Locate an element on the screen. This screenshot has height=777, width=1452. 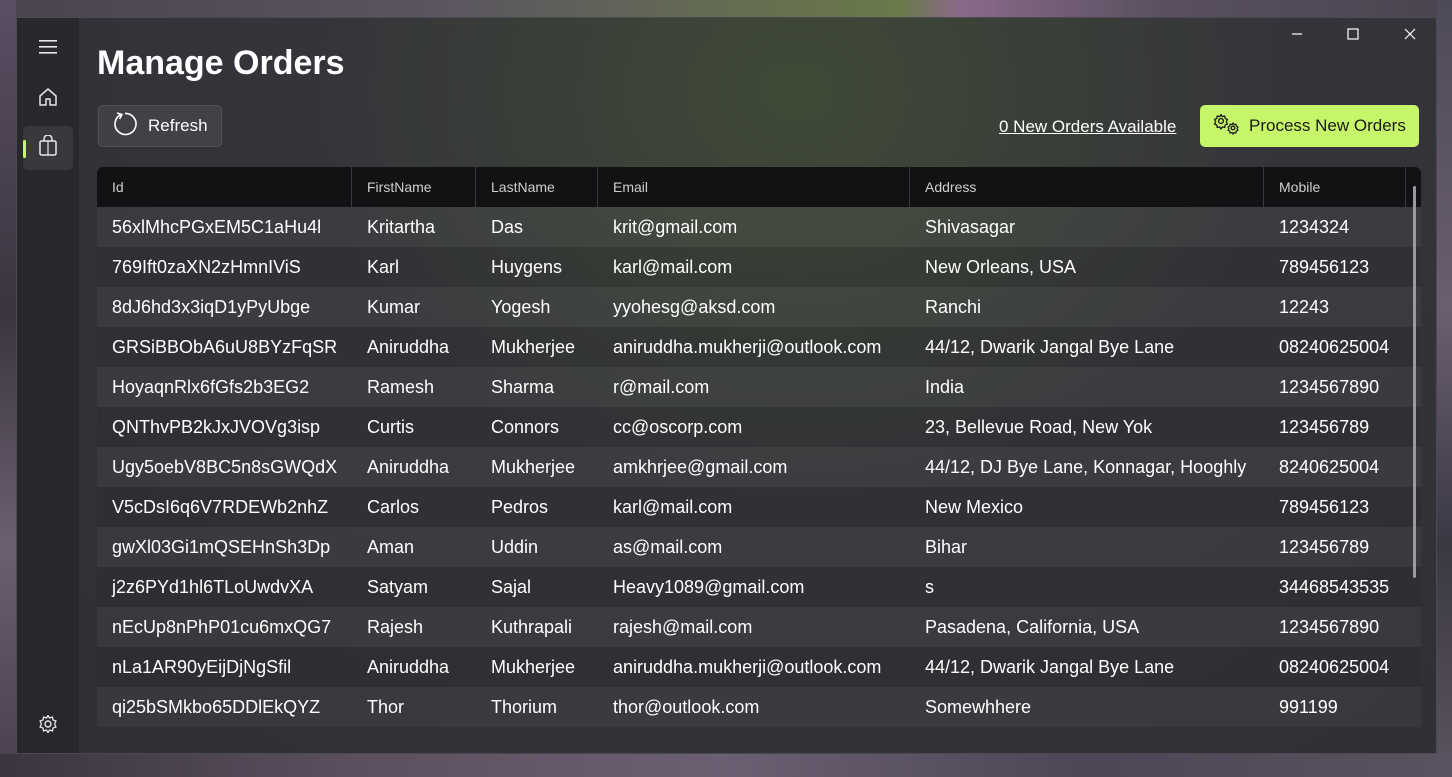
process-new-orders-label: Process New Orders is located at coordinates (1327, 125).